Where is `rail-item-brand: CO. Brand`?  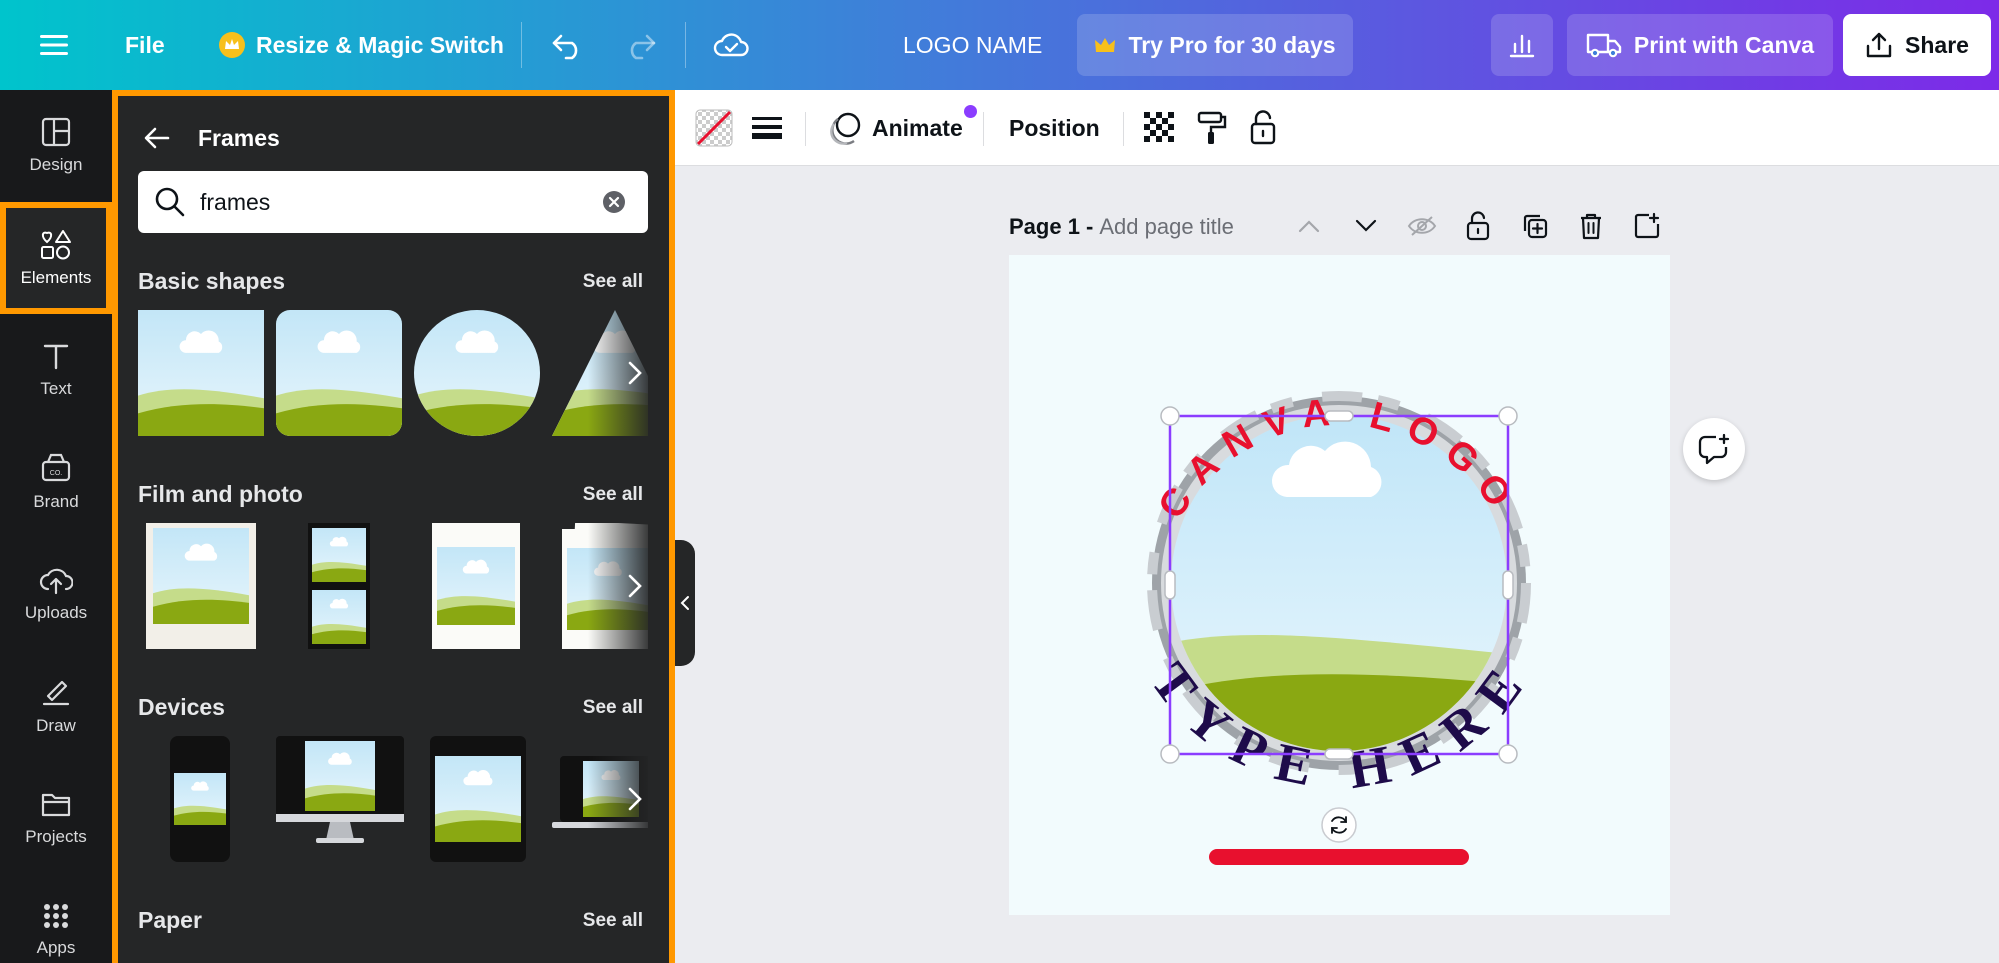 rail-item-brand: CO. Brand is located at coordinates (56, 482).